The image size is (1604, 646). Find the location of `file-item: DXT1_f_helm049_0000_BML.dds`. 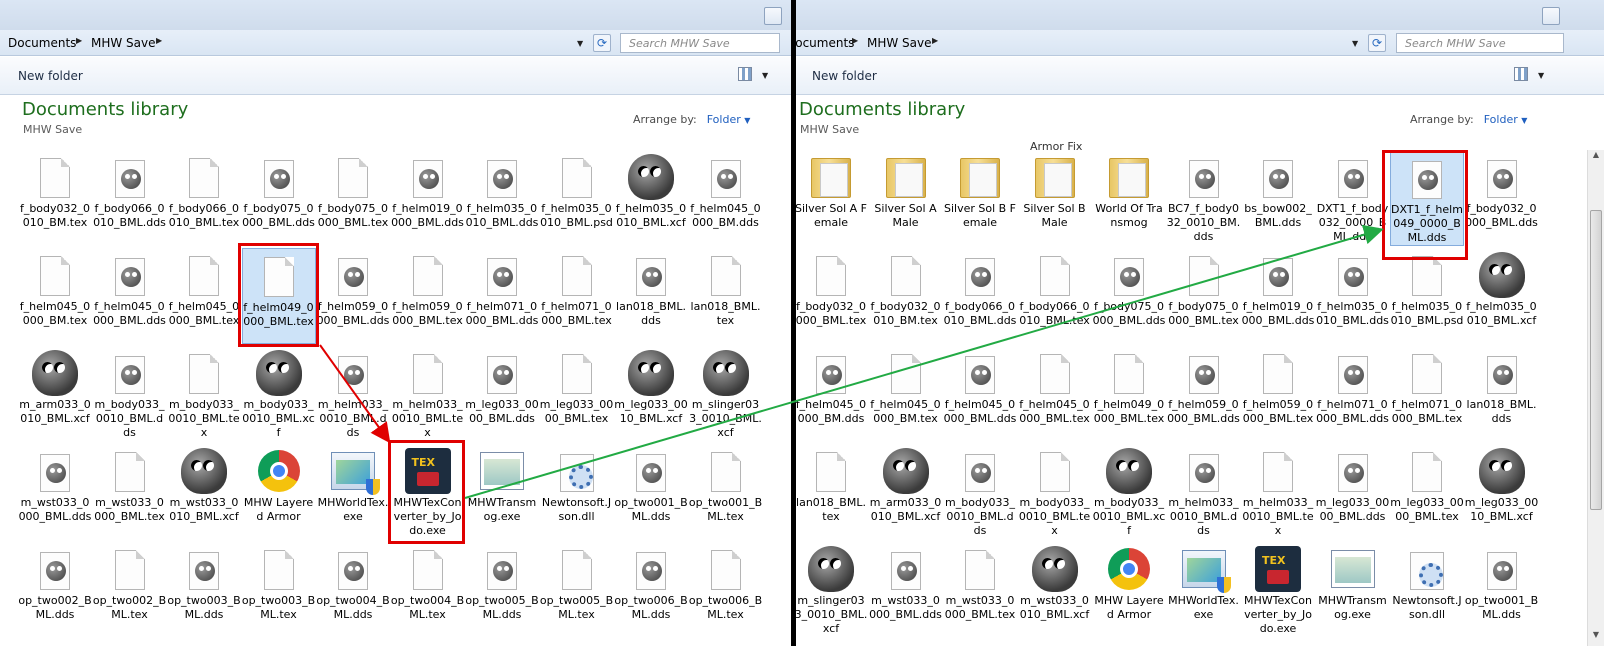

file-item: DXT1_f_helm049_0000_BML.dds is located at coordinates (1427, 198).